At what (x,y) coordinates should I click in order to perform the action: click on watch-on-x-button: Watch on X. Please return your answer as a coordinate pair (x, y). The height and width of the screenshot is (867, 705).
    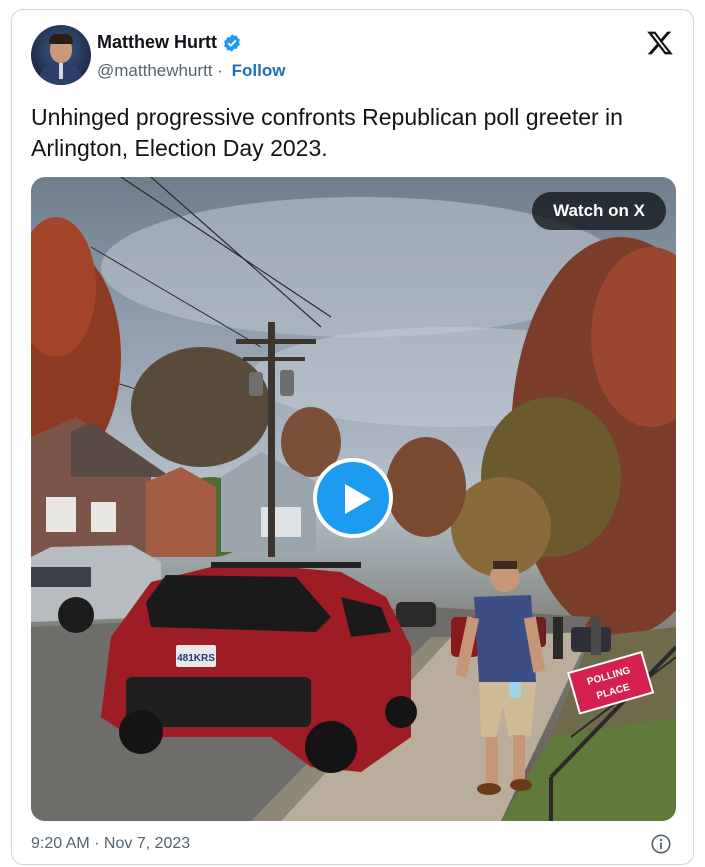
    Looking at the image, I should click on (599, 211).